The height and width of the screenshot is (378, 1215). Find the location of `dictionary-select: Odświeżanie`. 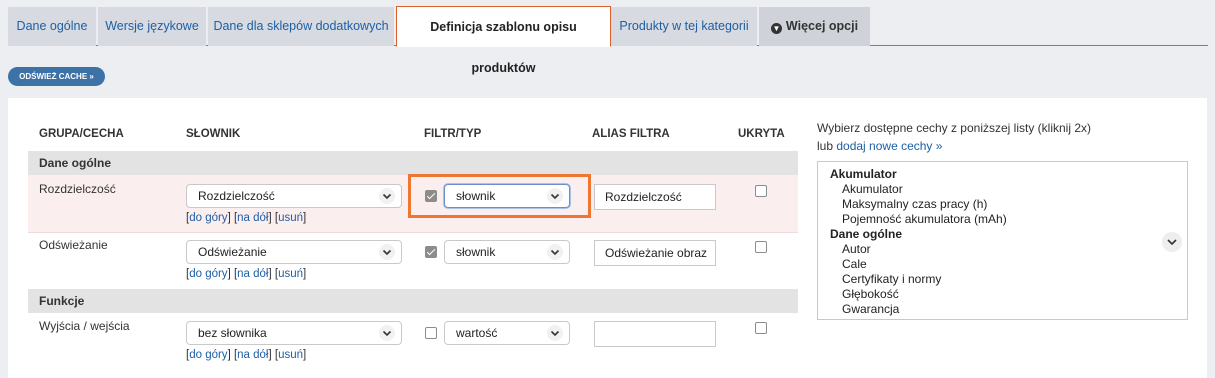

dictionary-select: Odświeżanie is located at coordinates (294, 252).